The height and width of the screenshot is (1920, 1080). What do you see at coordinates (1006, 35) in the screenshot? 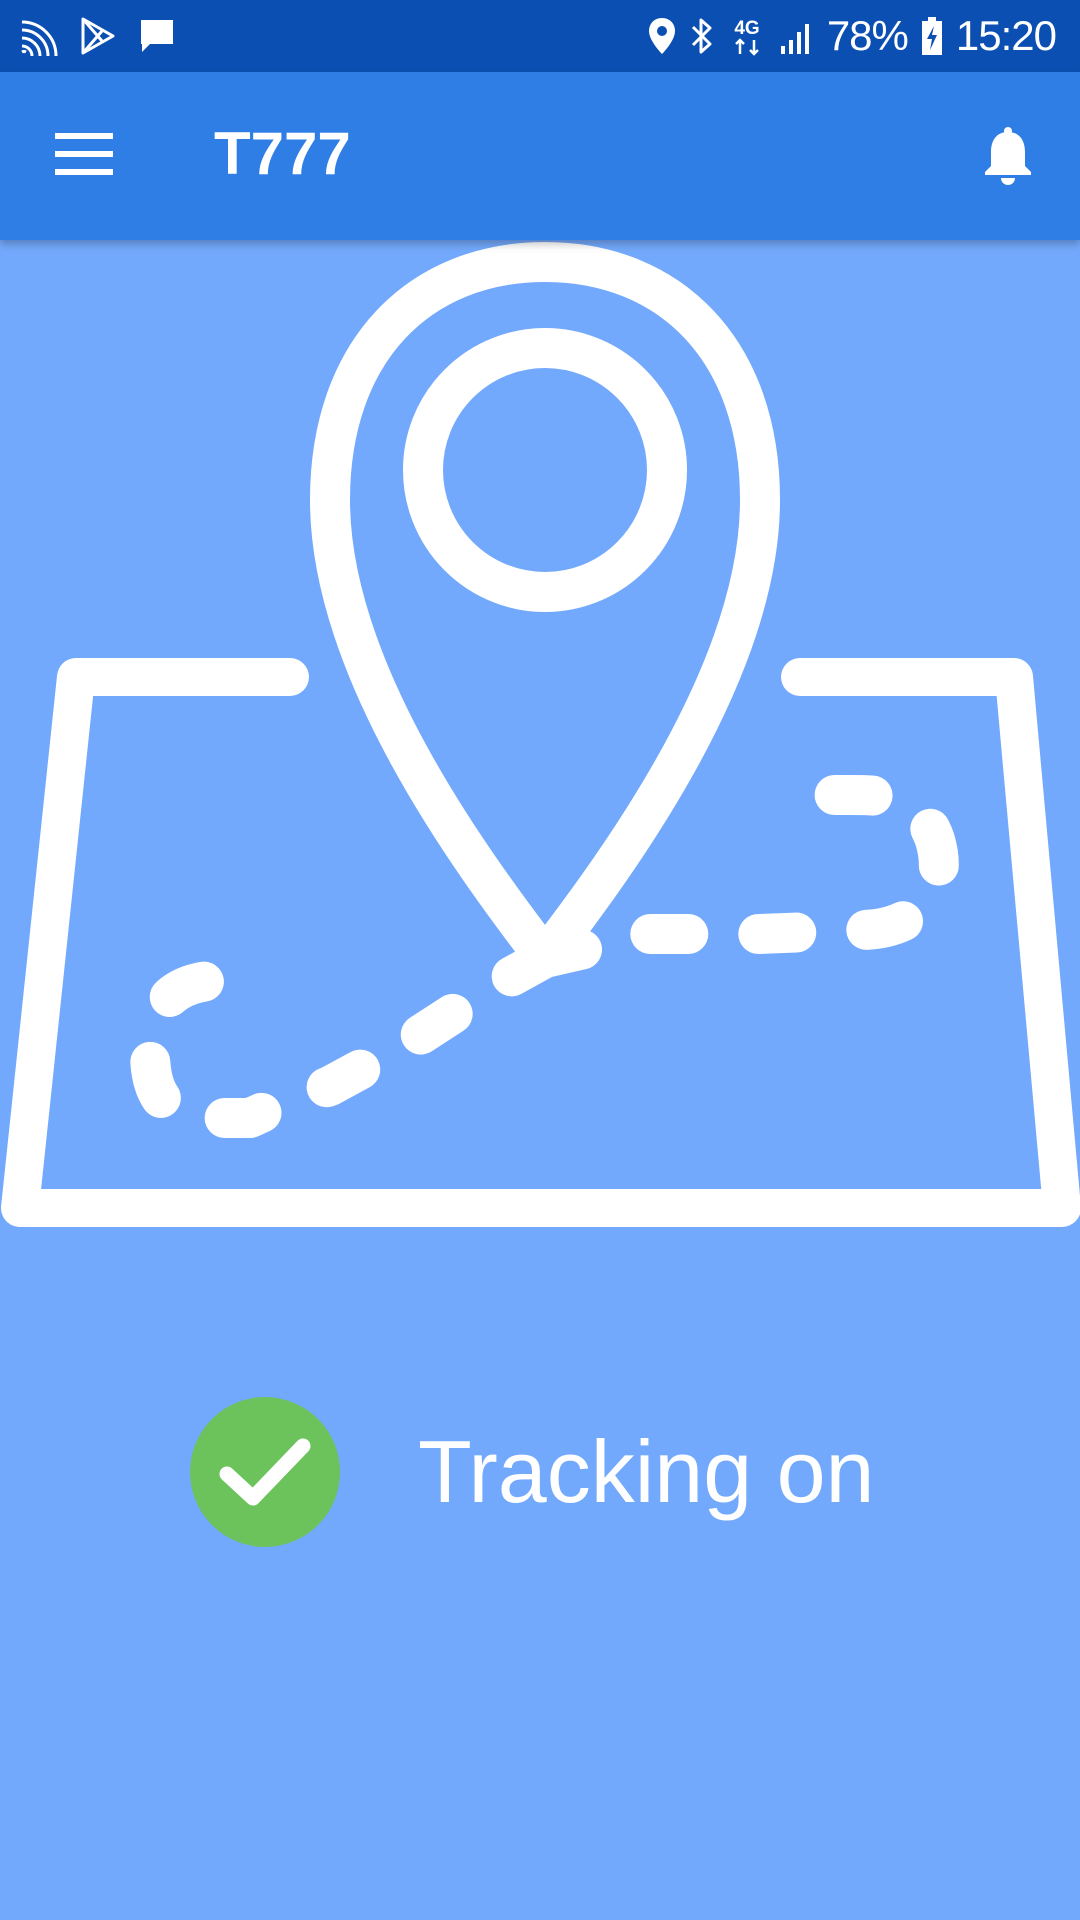
I see `clock: 15:20` at bounding box center [1006, 35].